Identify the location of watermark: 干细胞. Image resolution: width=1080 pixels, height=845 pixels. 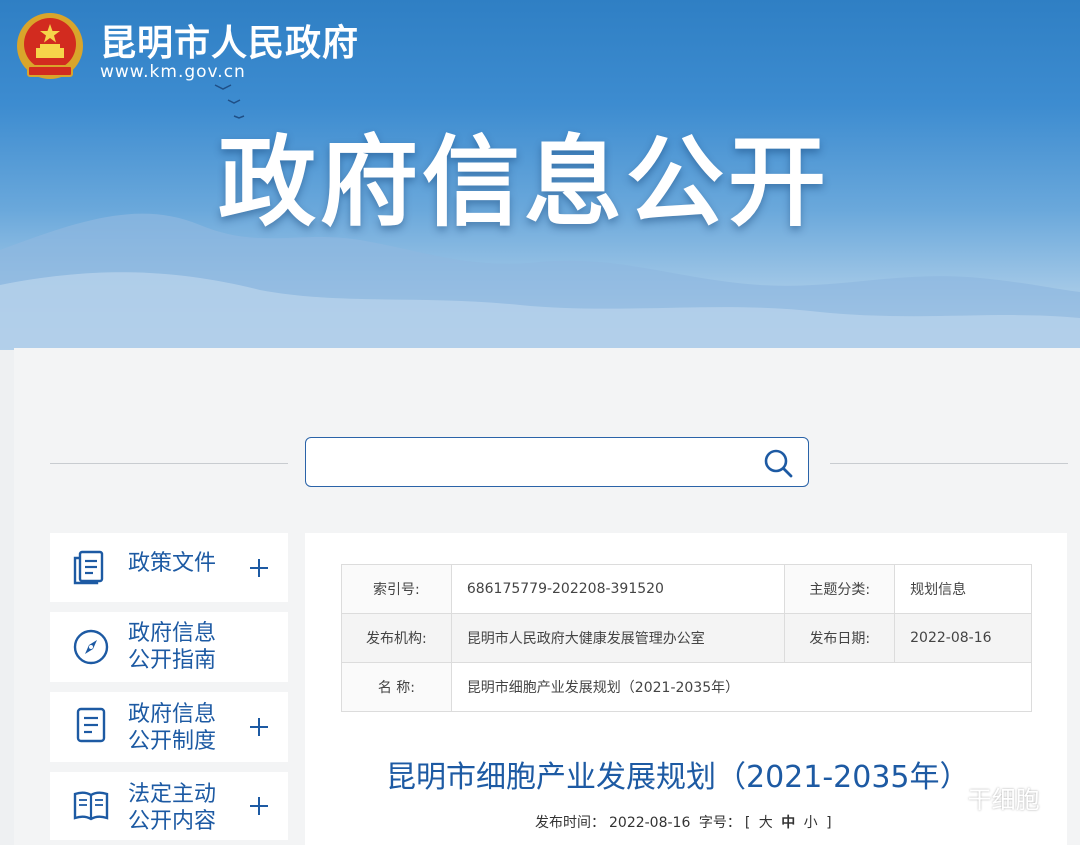
(986, 797).